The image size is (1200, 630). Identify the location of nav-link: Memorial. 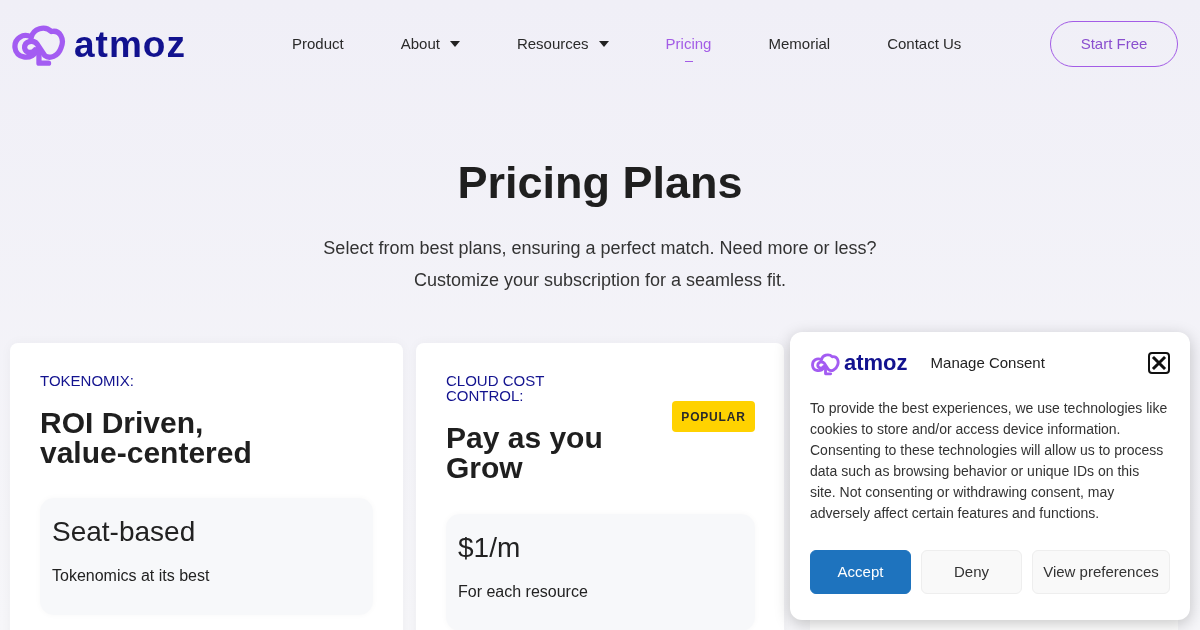
(799, 44).